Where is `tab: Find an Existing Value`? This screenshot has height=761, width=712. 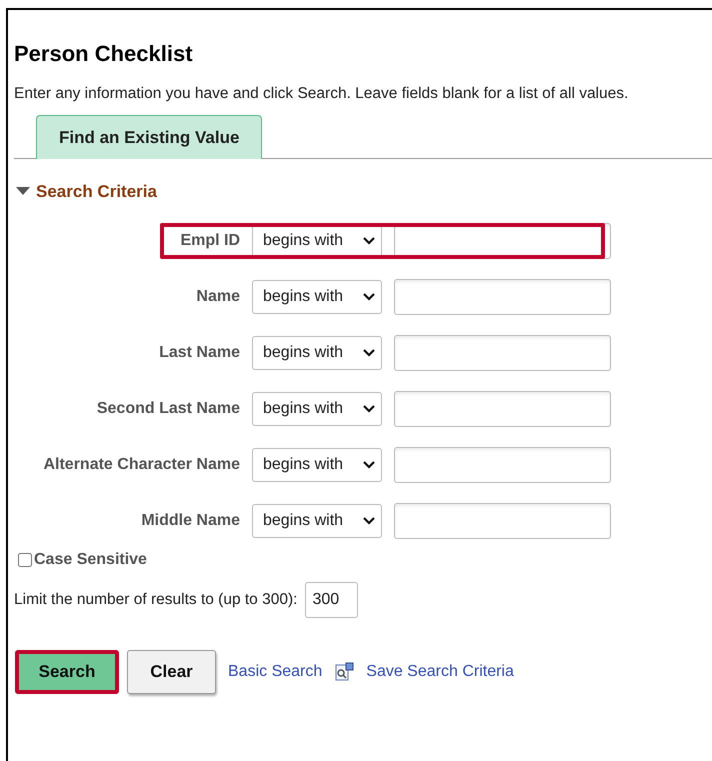
tab: Find an Existing Value is located at coordinates (149, 137).